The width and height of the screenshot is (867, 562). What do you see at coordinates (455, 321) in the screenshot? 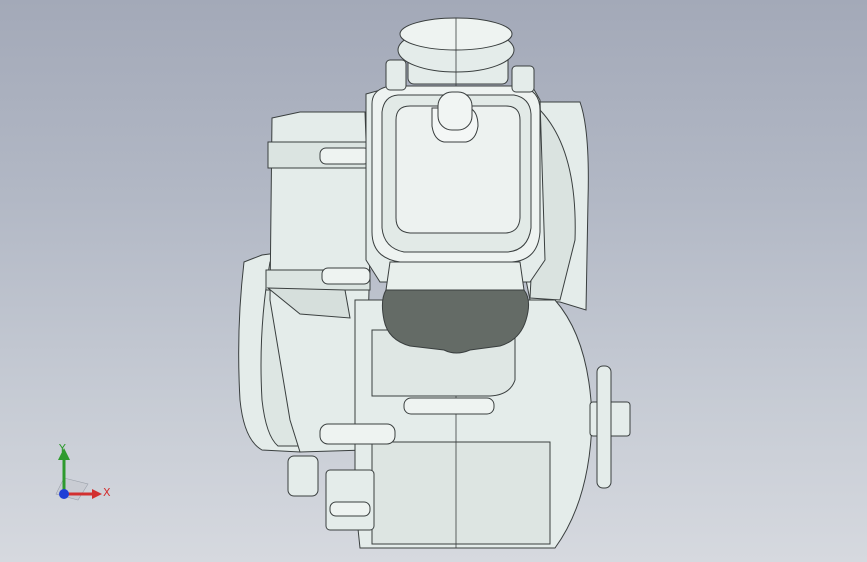
I see `gasket` at bounding box center [455, 321].